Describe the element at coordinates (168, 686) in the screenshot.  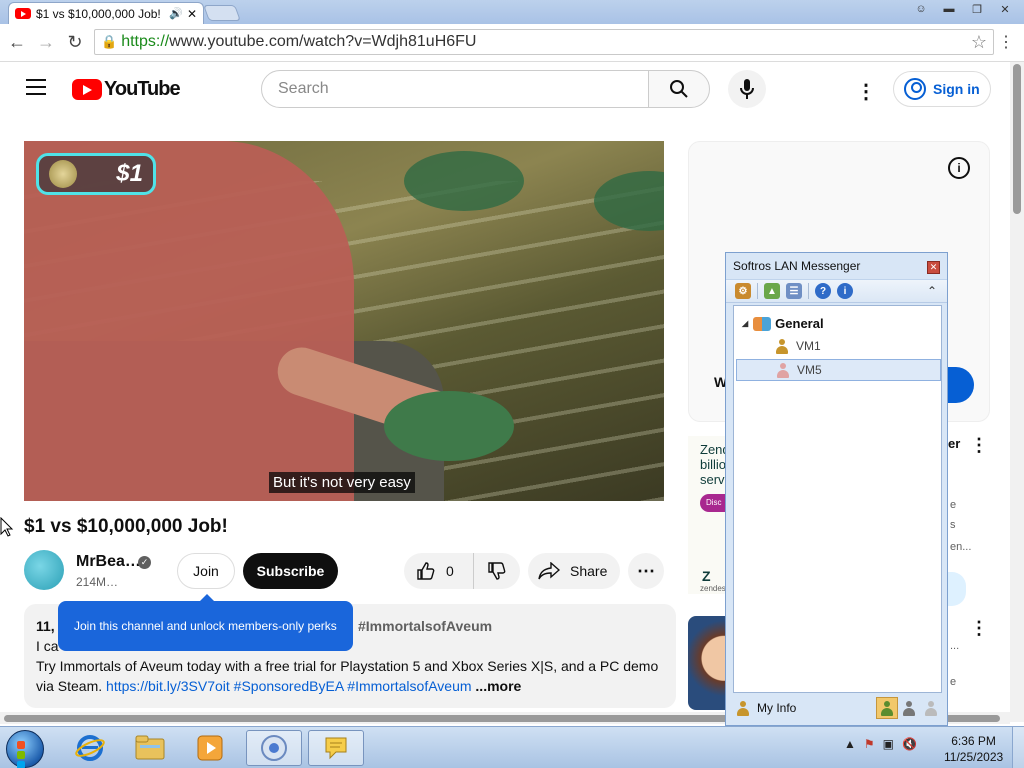
I see `description-link: https://bit.ly/3SV7oit` at that location.